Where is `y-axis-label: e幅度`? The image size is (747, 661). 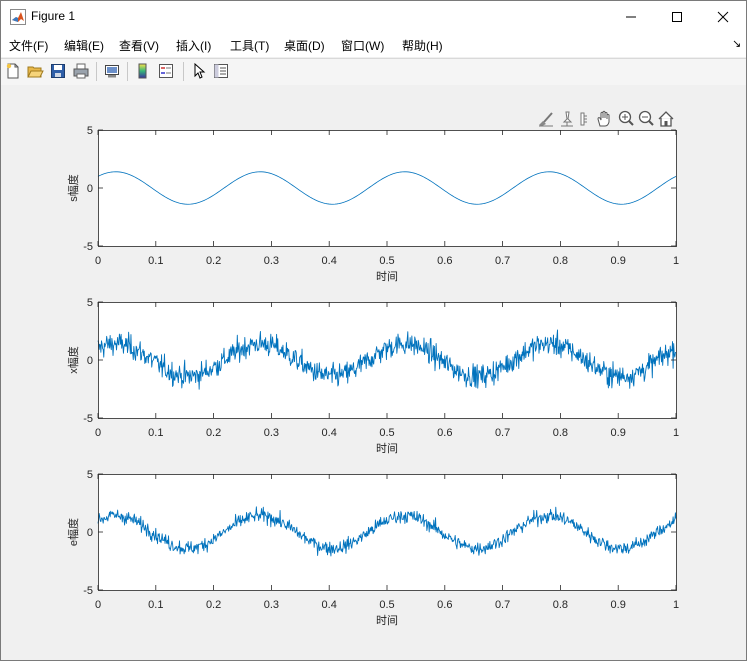
y-axis-label: e幅度 is located at coordinates (73, 532).